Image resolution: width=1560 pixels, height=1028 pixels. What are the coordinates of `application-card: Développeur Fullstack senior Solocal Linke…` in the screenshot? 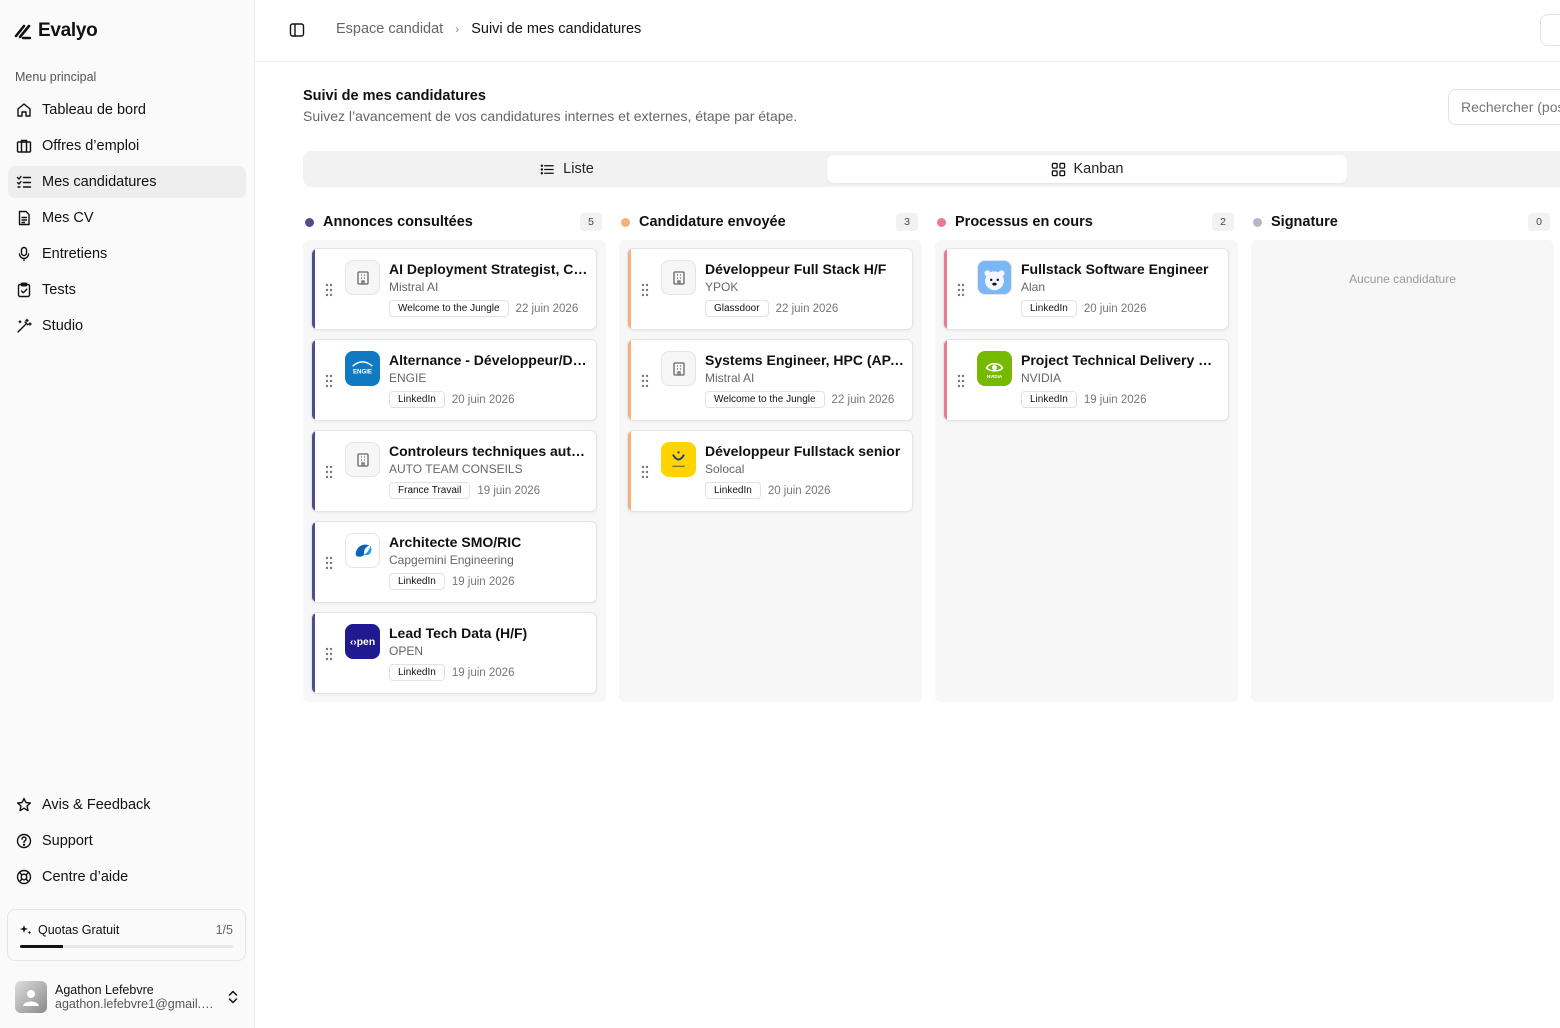 It's located at (770, 471).